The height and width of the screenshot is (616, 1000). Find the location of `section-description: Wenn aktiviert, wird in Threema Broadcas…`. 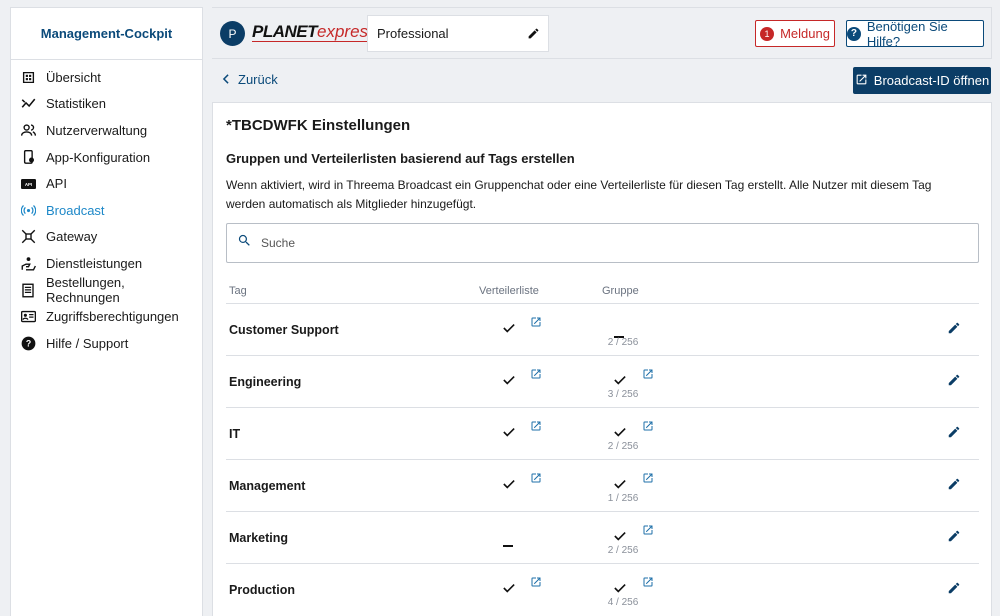

section-description: Wenn aktiviert, wird in Threema Broadcas… is located at coordinates (579, 194).